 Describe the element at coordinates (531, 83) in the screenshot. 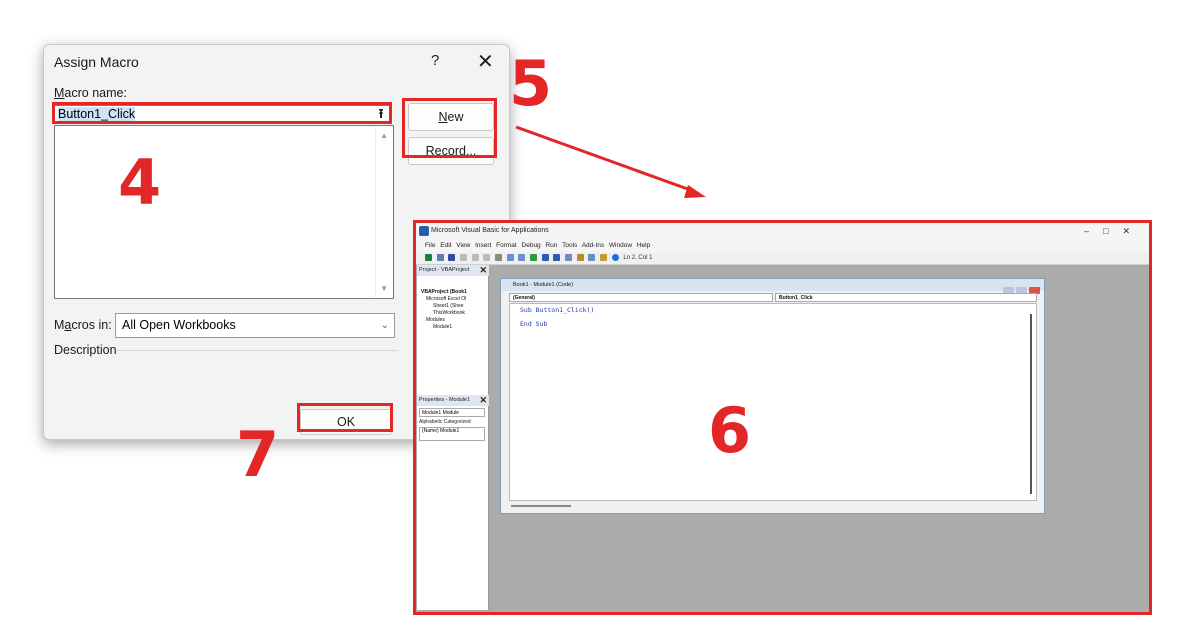

I see `step-5-number: 5` at that location.